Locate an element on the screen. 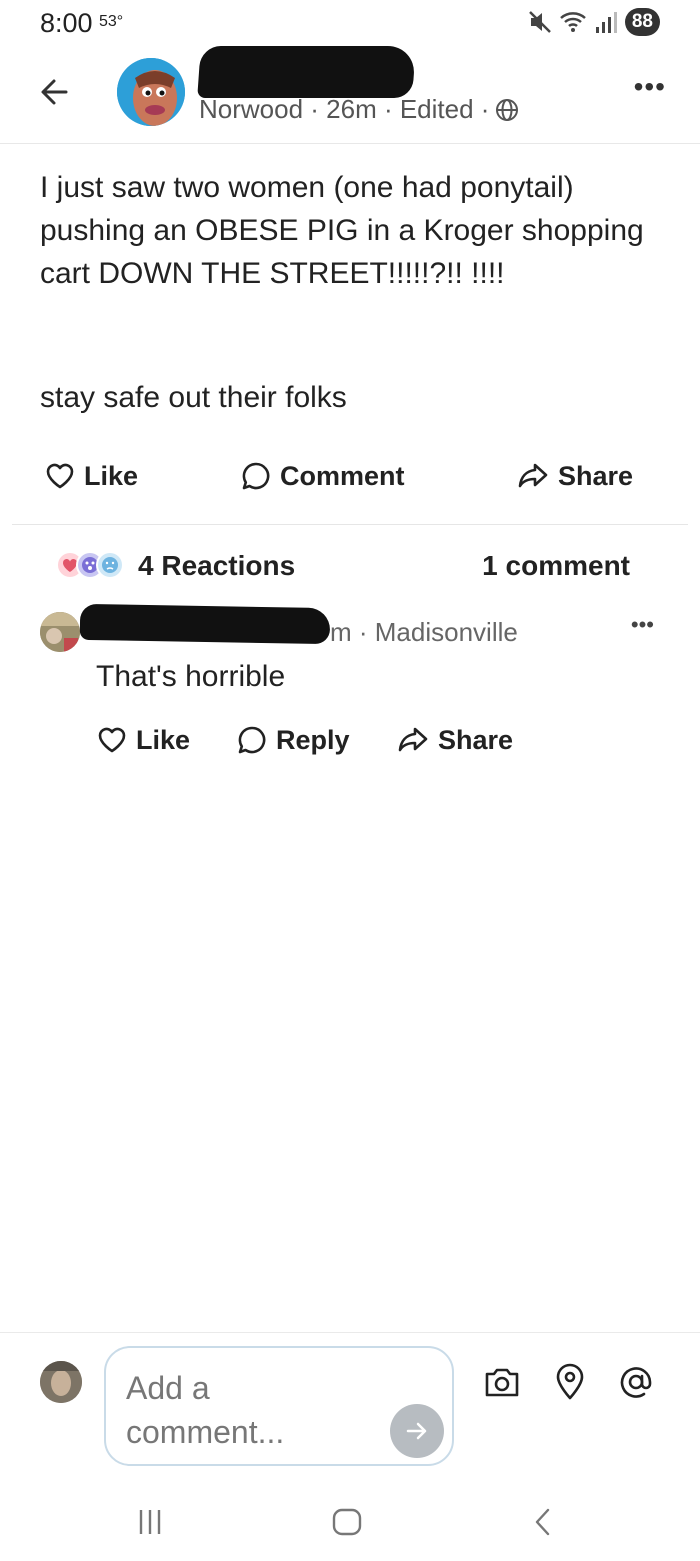  comment-like-button: Like is located at coordinates (143, 740).